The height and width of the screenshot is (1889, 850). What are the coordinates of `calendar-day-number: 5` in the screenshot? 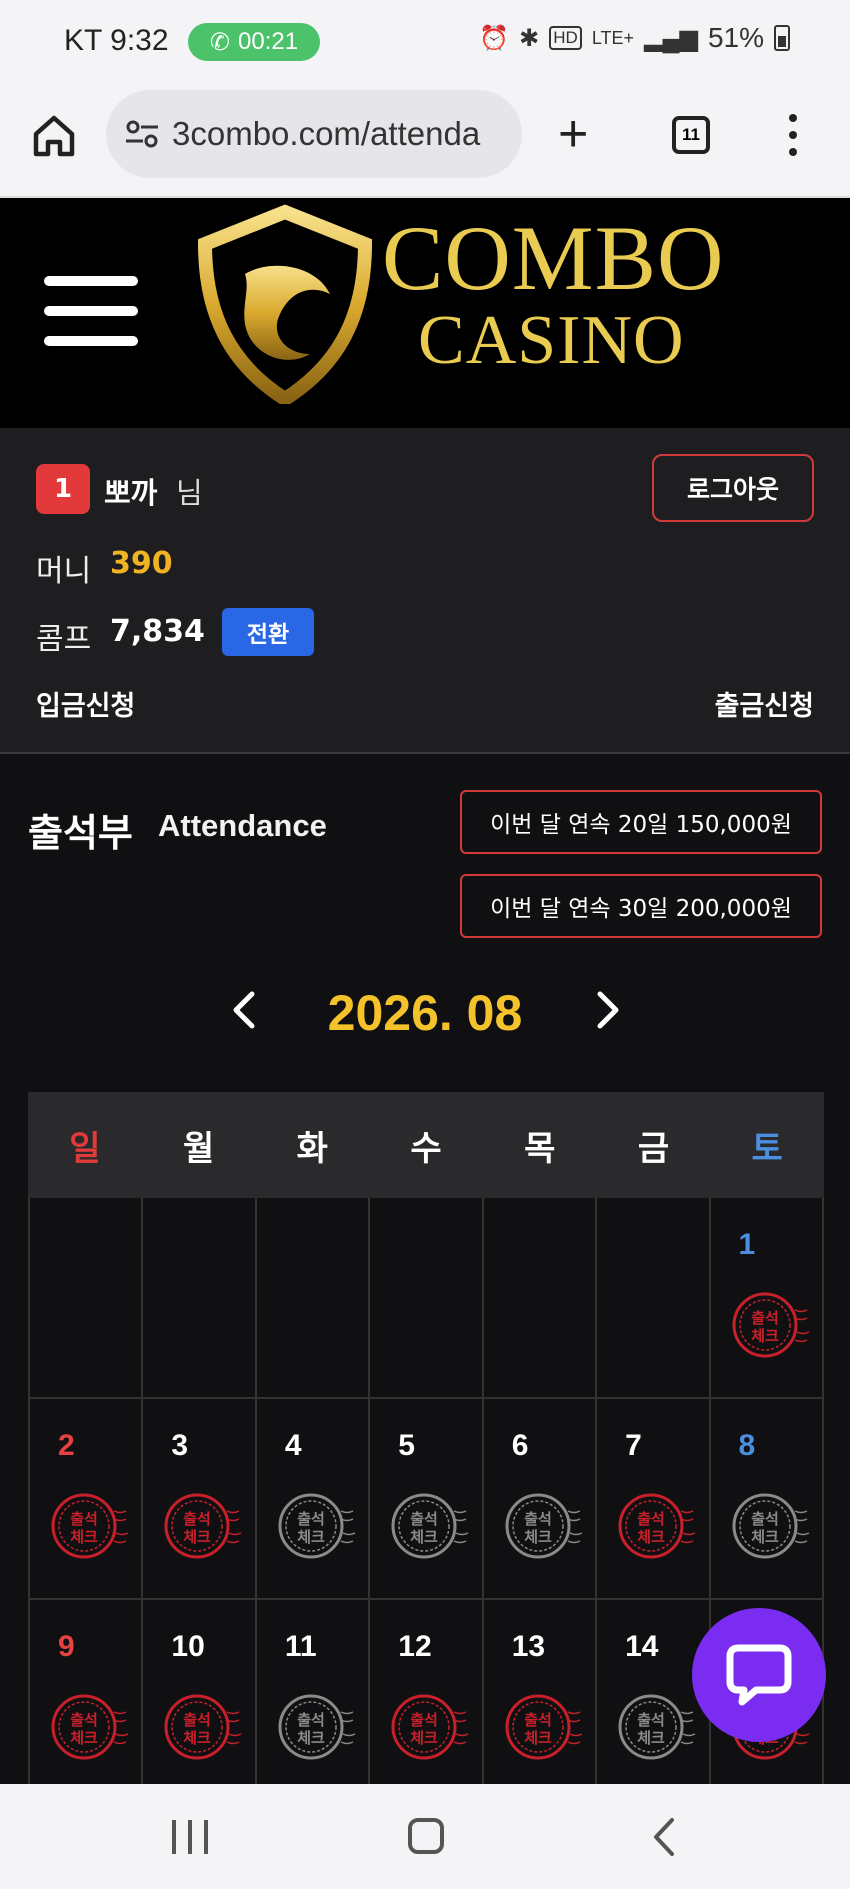 It's located at (406, 1445).